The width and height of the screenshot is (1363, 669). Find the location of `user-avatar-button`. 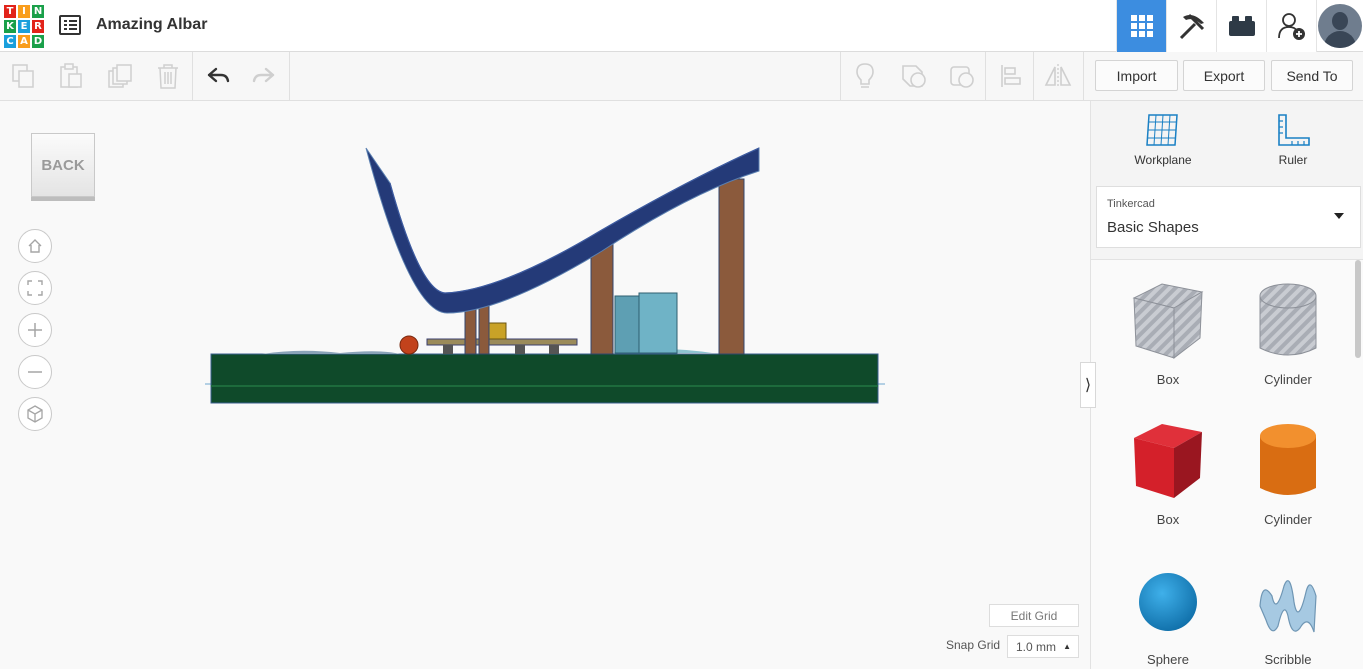

user-avatar-button is located at coordinates (1339, 26).